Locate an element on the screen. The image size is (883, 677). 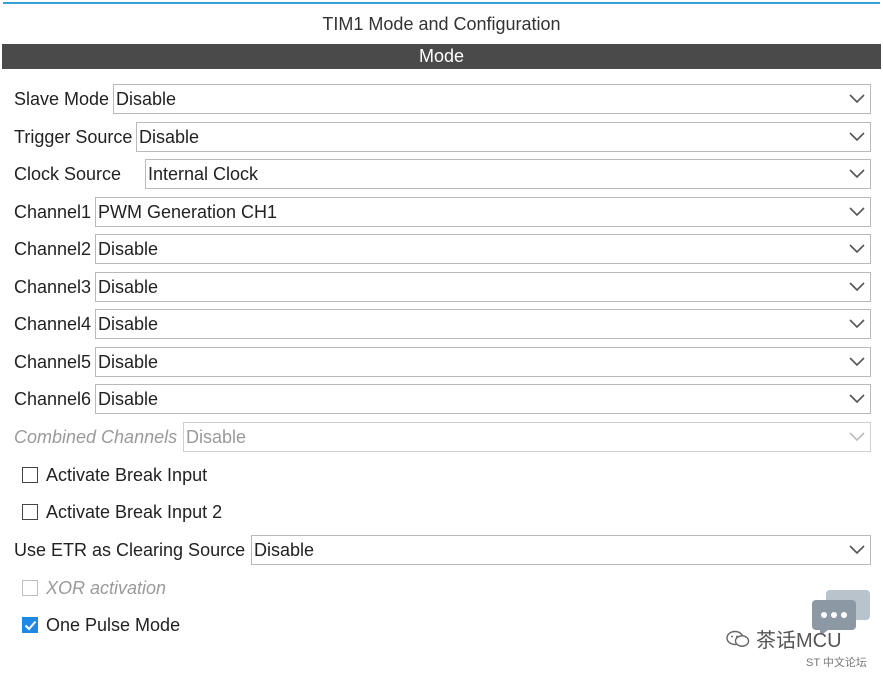
one-pulse-mode-checkbox: One Pulse Mode is located at coordinates (101, 625).